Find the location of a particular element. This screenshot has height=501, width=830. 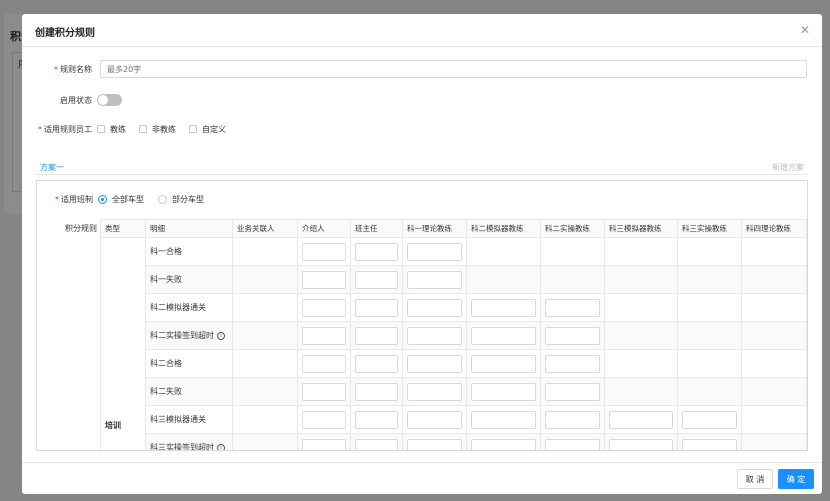

modal-header: 创建积分规则 ✕ is located at coordinates (422, 30).